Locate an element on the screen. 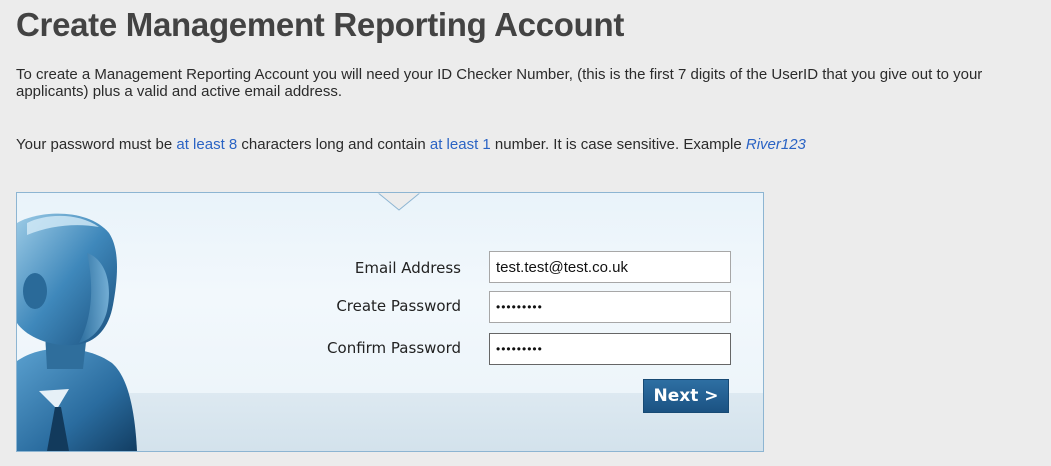 Image resolution: width=1051 pixels, height=466 pixels. password-rule-middle: characters long and contain is located at coordinates (333, 144).